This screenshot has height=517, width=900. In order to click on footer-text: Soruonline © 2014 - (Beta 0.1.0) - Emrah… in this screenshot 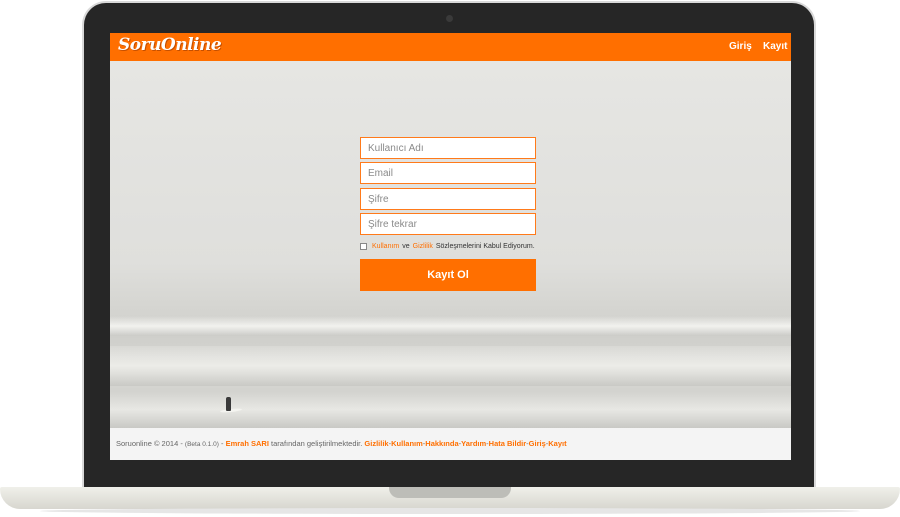, I will do `click(341, 443)`.